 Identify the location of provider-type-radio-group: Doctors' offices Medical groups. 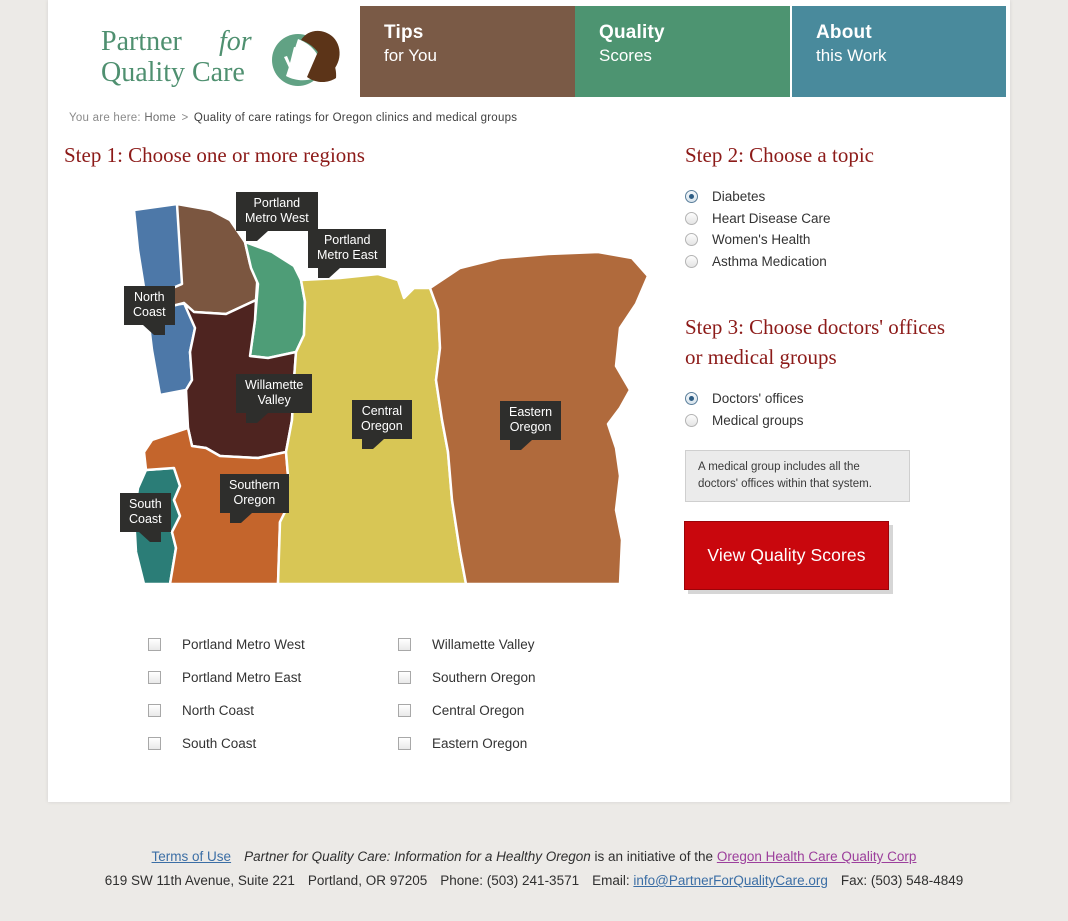
(744, 409).